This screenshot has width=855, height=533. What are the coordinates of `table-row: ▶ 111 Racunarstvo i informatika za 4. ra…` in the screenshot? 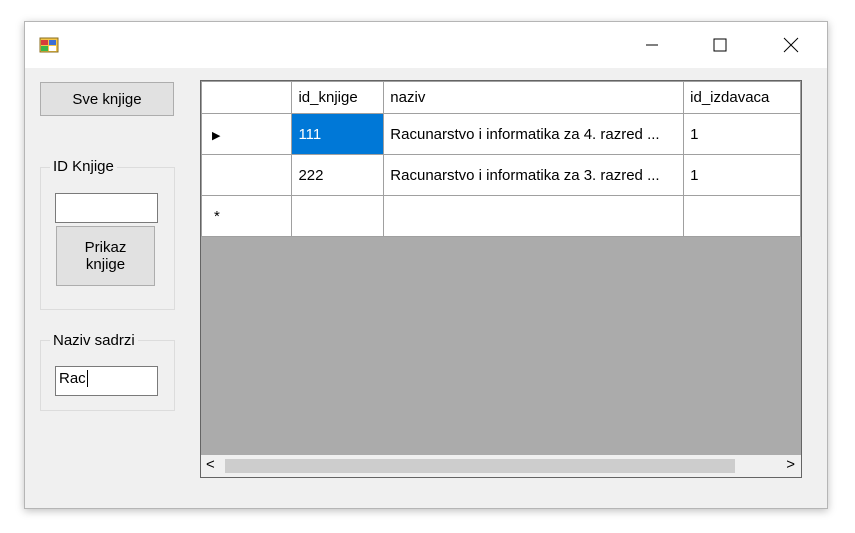 It's located at (501, 134).